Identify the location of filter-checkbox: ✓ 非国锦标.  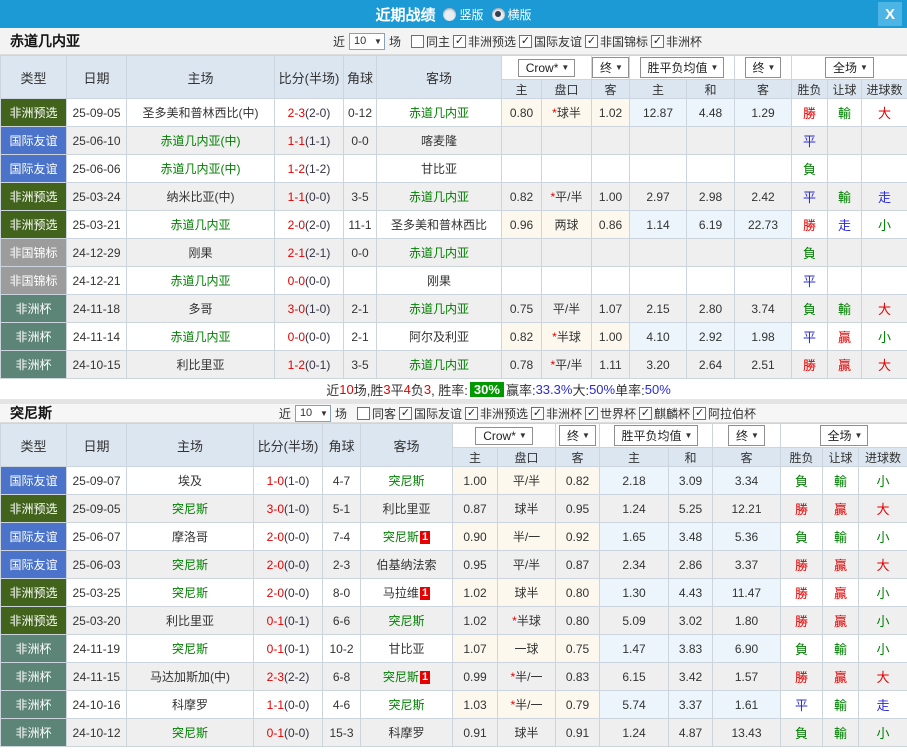
(616, 41).